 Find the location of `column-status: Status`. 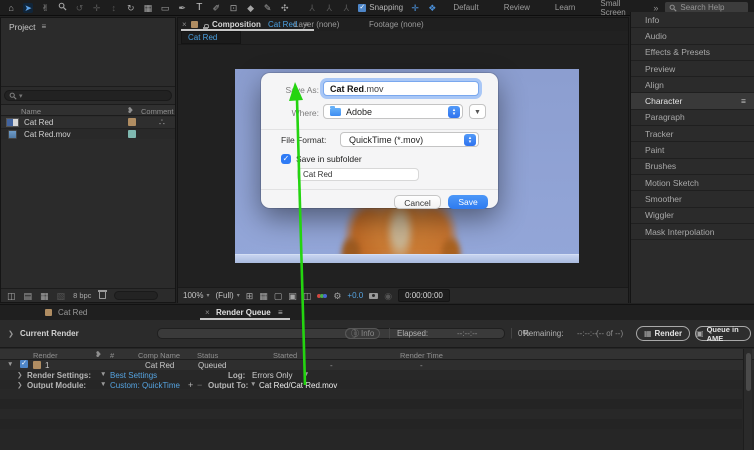

column-status: Status is located at coordinates (207, 355).